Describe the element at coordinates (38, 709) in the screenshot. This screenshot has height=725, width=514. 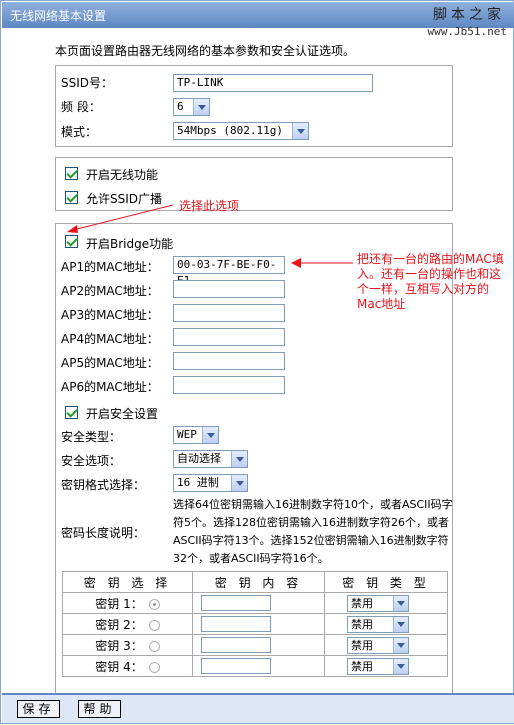
I see `save-button: 保存` at that location.